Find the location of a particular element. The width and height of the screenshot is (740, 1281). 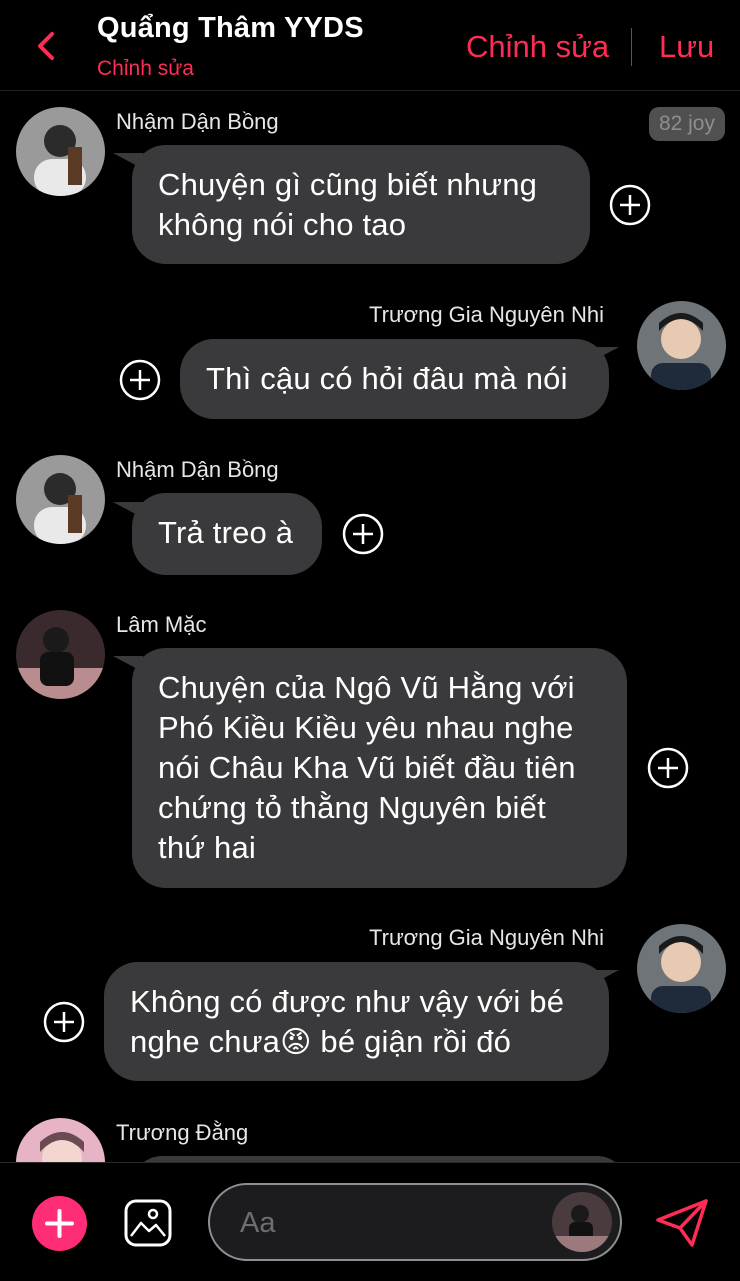

chat-header: Quẩng Thâm YYDS Chỉnh sửa Chỉnh sửa Lưu is located at coordinates (370, 45).